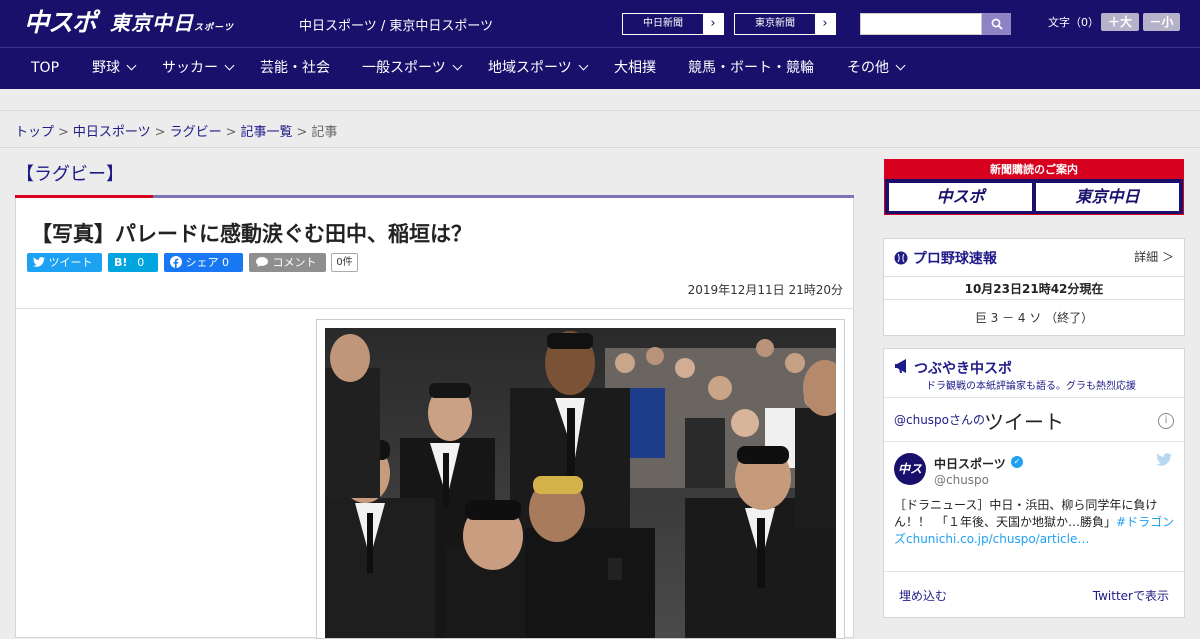 This screenshot has height=639, width=1200. I want to click on tokyo-chunichi-logo-small: スポーツ, so click(214, 28).